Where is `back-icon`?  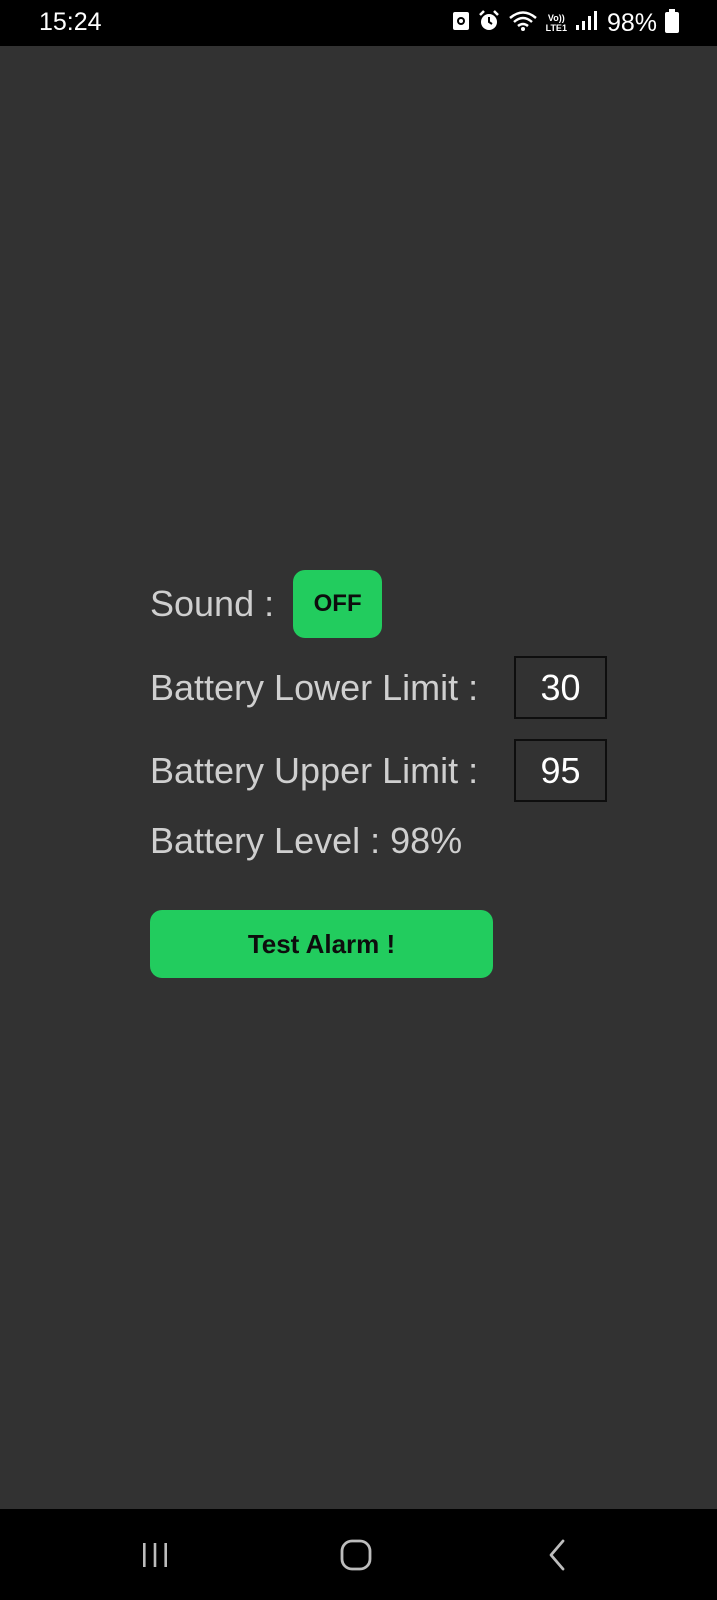
back-icon is located at coordinates (558, 1555).